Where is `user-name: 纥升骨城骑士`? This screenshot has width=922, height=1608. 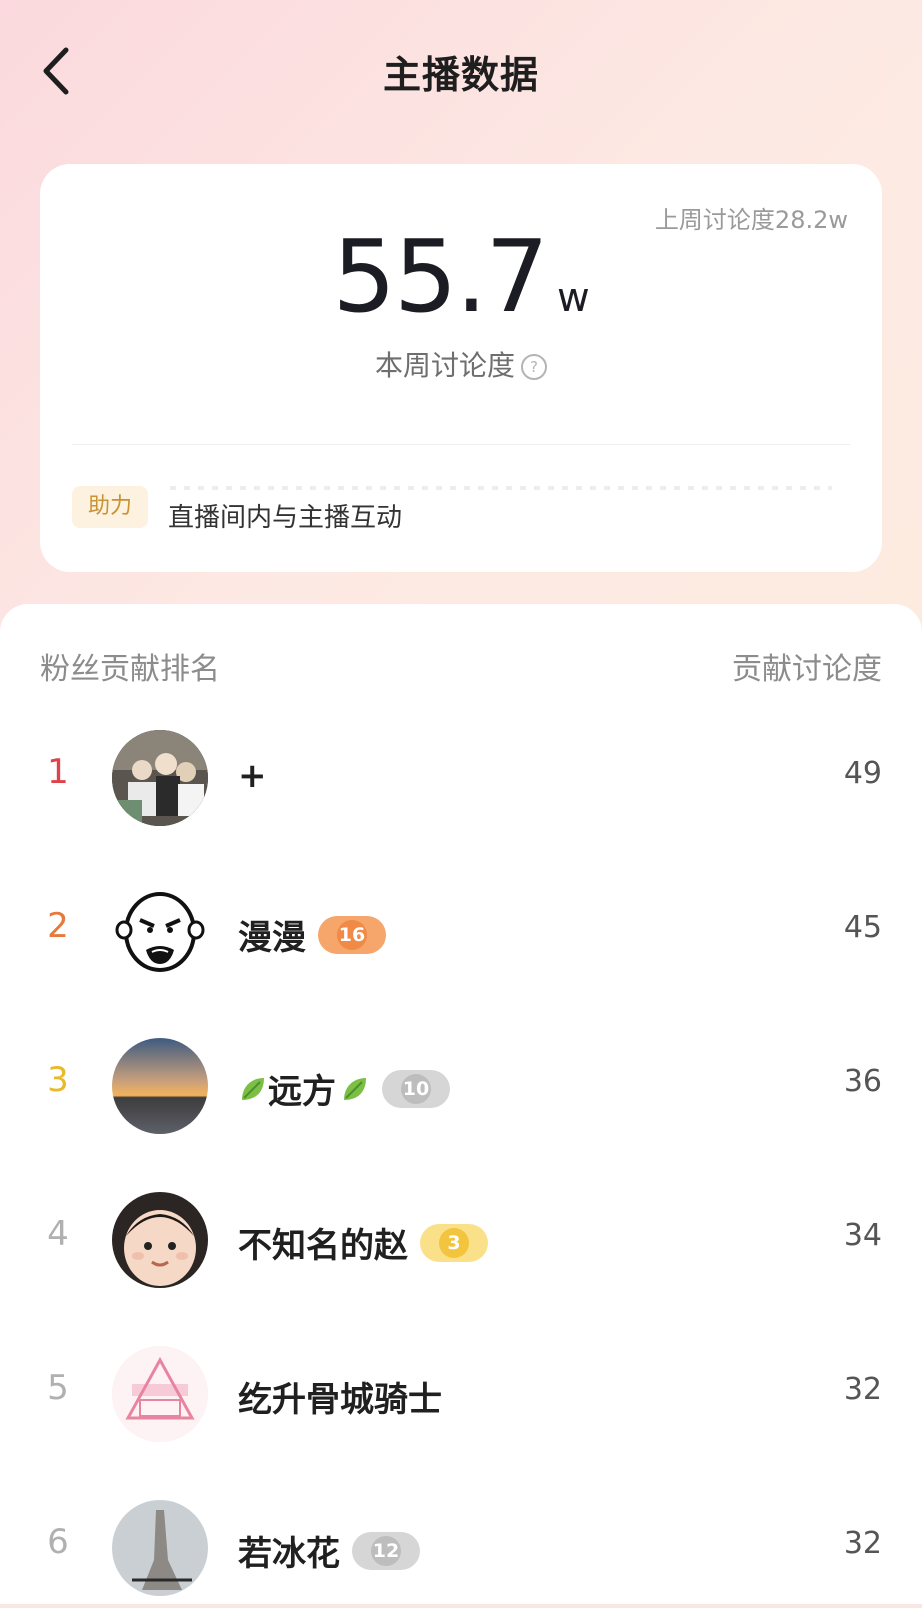 user-name: 纥升骨城骑士 is located at coordinates (340, 1396).